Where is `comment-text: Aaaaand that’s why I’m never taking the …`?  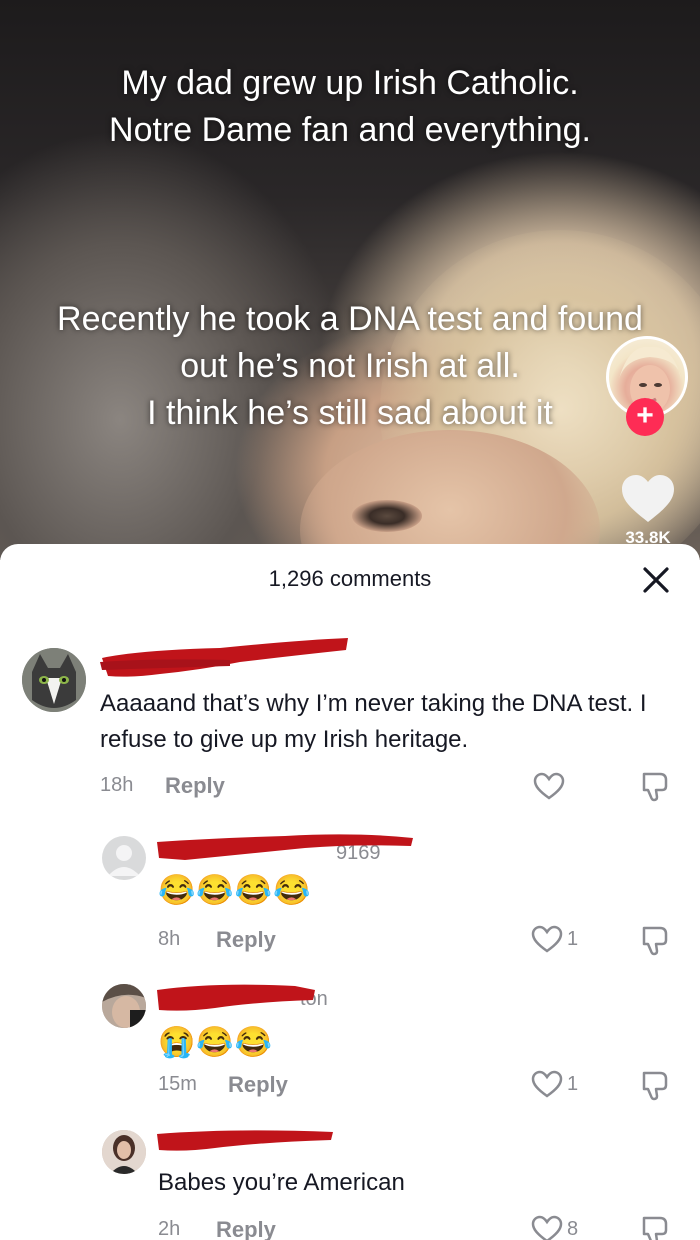
comment-text: Aaaaand that’s why I’m never taking the … is located at coordinates (373, 721).